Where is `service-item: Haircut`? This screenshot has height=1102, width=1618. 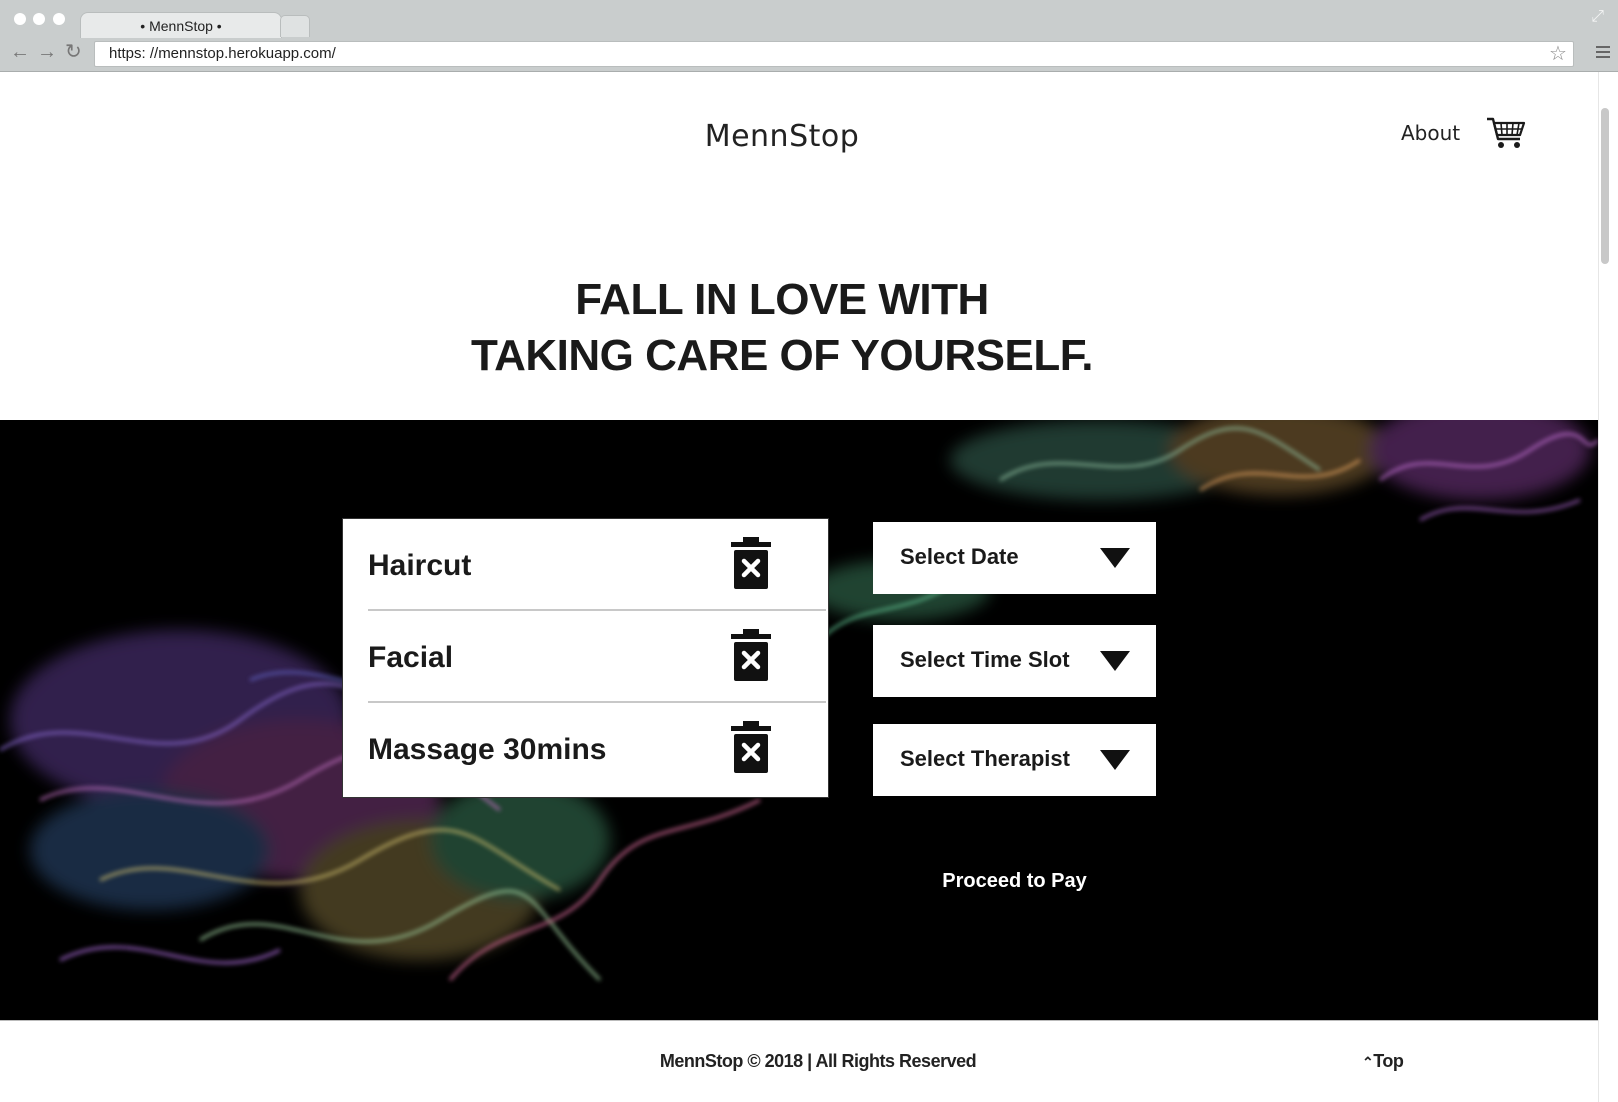 service-item: Haircut is located at coordinates (597, 565).